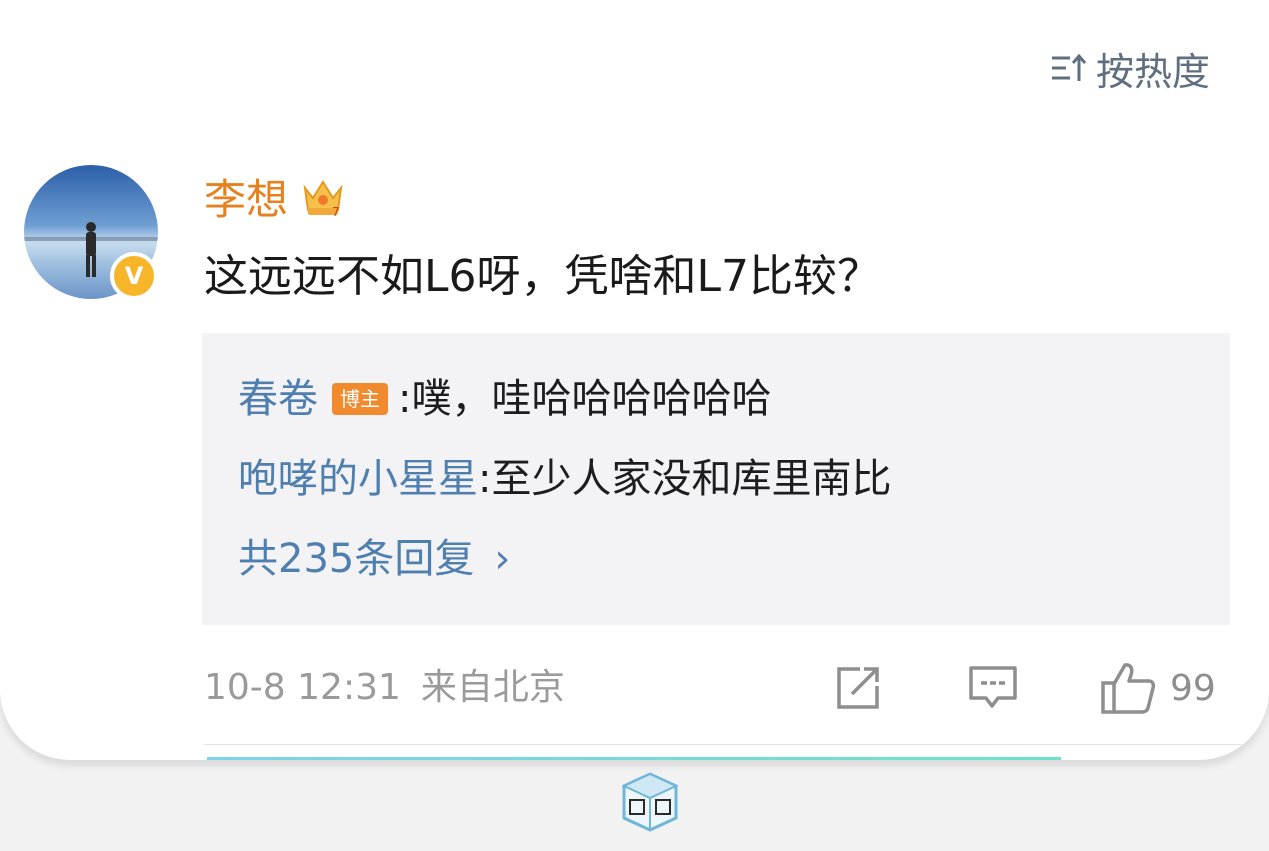 Image resolution: width=1269 pixels, height=851 pixels. I want to click on svg-text: 7, so click(336, 211).